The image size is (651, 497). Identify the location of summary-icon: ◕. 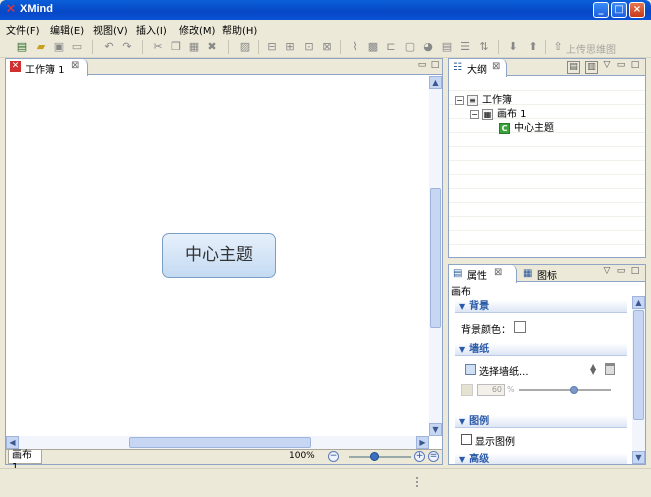
(428, 47).